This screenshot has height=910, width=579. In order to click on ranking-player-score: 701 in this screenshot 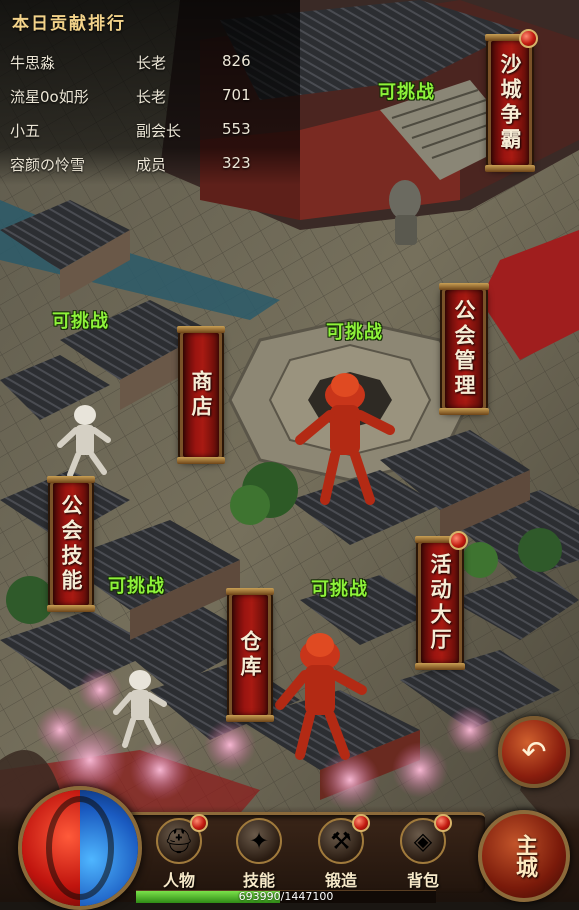, I will do `click(236, 95)`.